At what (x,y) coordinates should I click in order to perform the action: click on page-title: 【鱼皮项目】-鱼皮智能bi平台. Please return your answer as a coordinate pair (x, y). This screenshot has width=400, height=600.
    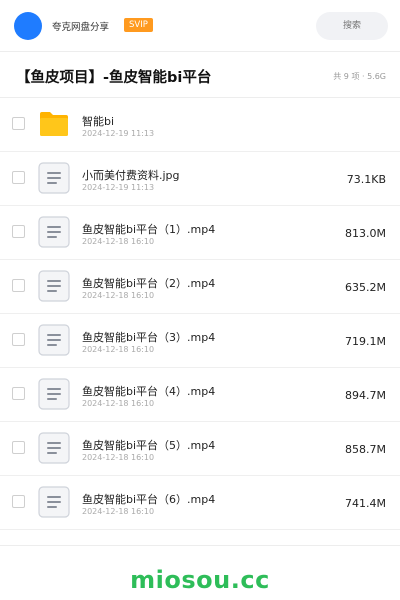
    Looking at the image, I should click on (114, 78).